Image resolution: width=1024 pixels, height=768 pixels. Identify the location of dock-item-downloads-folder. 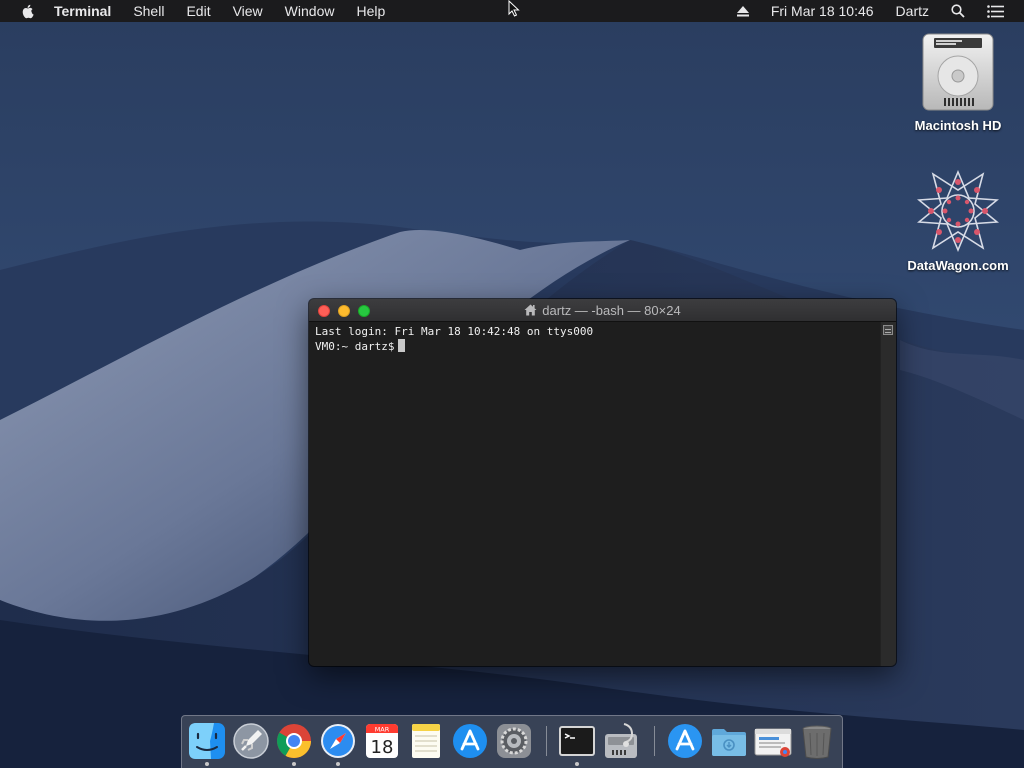
(729, 741).